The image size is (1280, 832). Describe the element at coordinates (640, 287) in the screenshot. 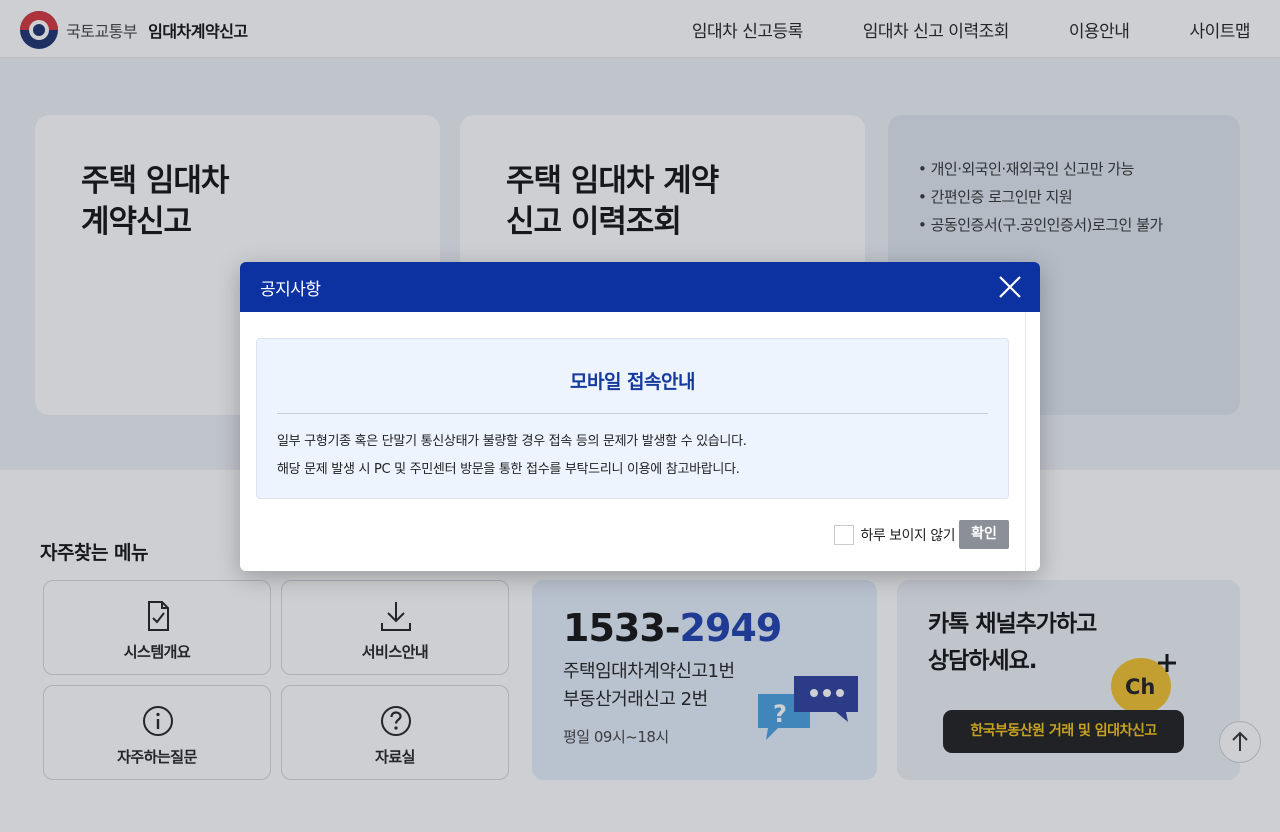

I see `modal-header: 공지사항` at that location.